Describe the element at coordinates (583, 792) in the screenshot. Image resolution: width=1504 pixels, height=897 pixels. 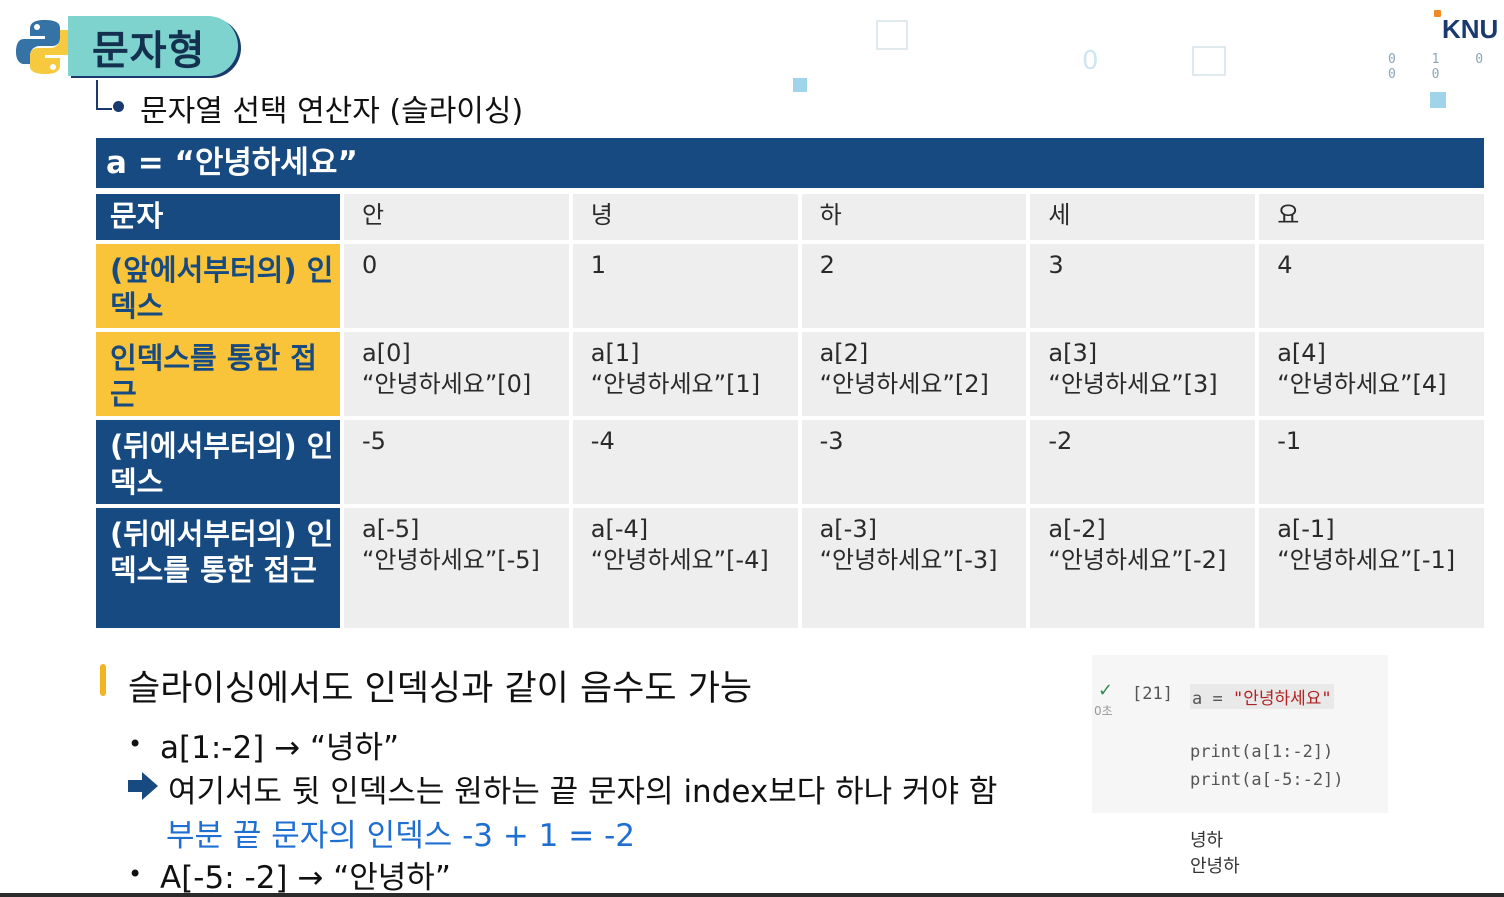
I see `arrow-explanation: 여기서도 뒷 인덱스는 원하는 끝 문자의 index보다 하나 커야 함` at that location.